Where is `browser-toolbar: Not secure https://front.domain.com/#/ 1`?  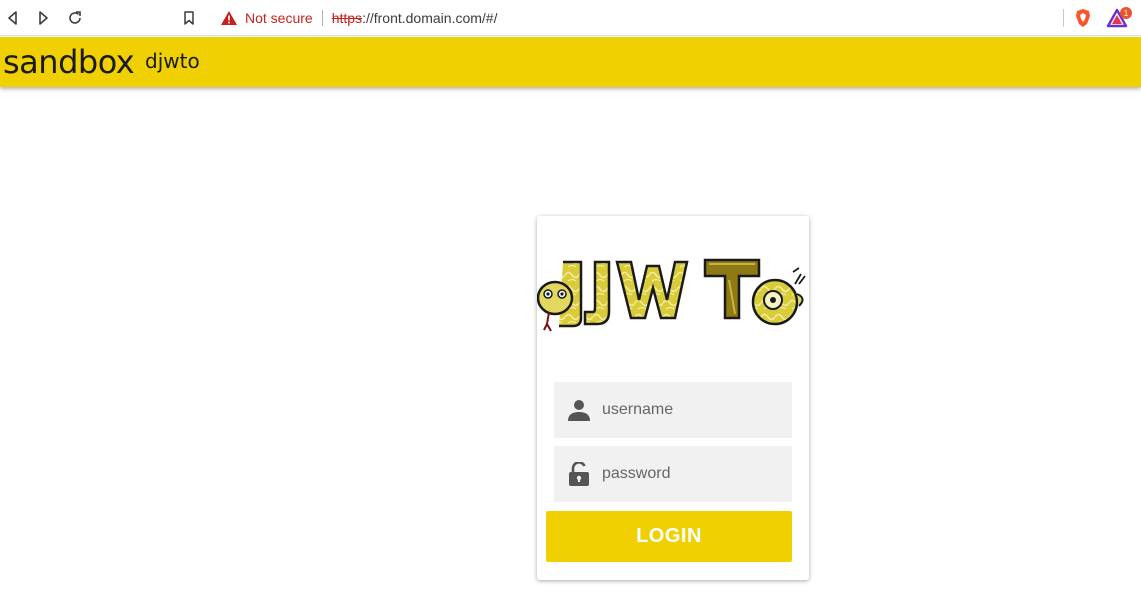
browser-toolbar: Not secure https://front.domain.com/#/ 1 is located at coordinates (570, 18).